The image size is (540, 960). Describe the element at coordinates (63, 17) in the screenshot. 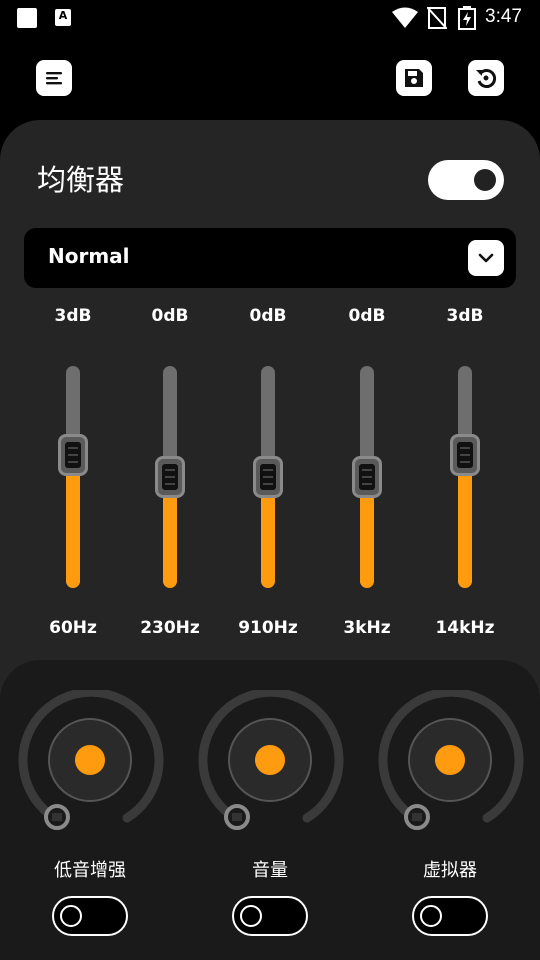

I see `a-icon: A` at that location.